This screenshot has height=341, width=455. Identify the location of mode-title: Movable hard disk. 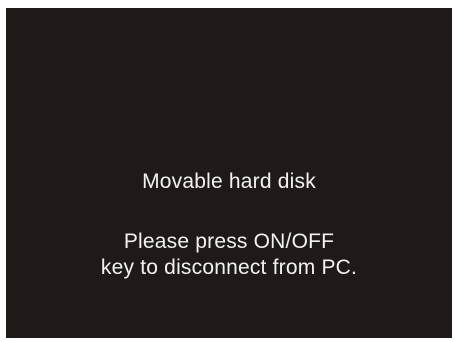
(229, 181).